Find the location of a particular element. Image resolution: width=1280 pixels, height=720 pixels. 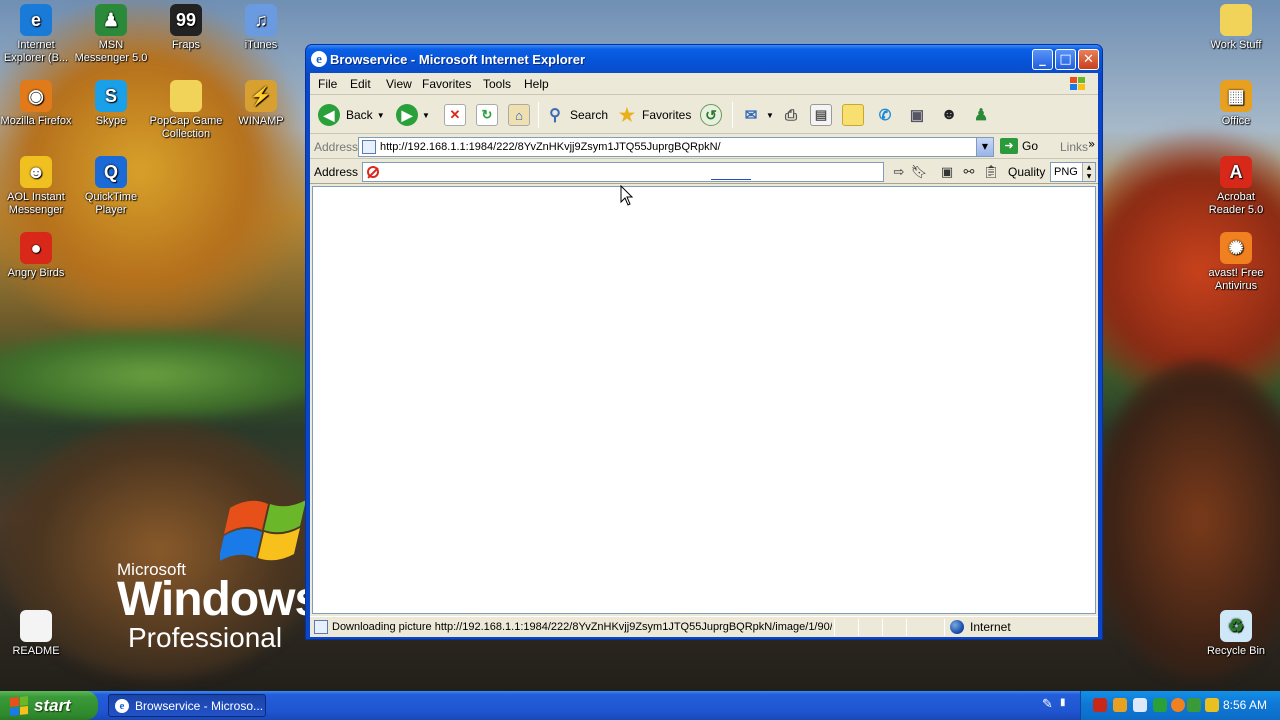

aim-button: ☻ is located at coordinates (949, 115).